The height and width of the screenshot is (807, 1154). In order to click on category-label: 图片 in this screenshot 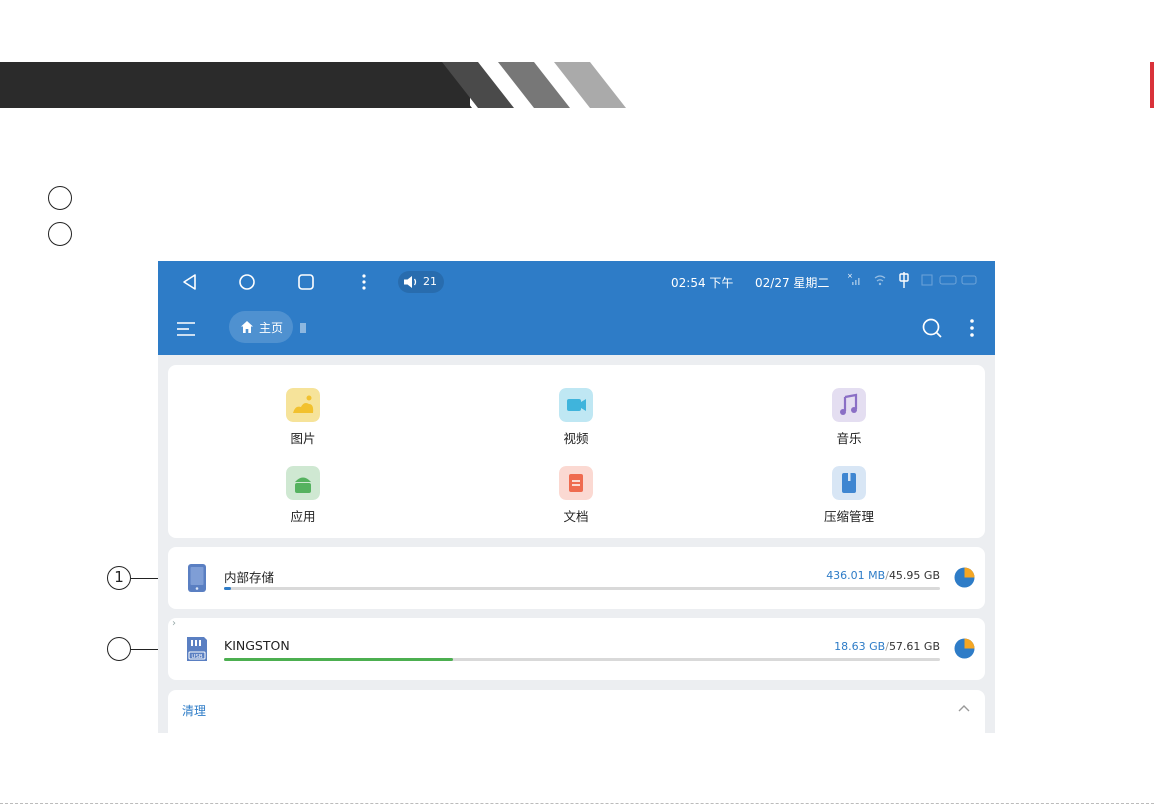, I will do `click(303, 438)`.